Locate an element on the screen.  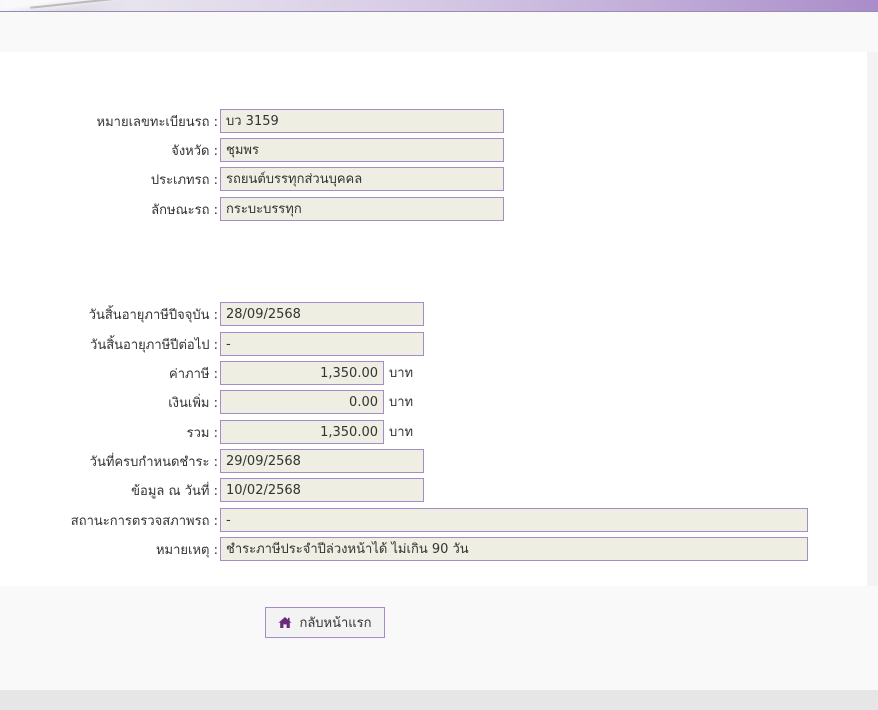
footer-bar is located at coordinates (439, 700).